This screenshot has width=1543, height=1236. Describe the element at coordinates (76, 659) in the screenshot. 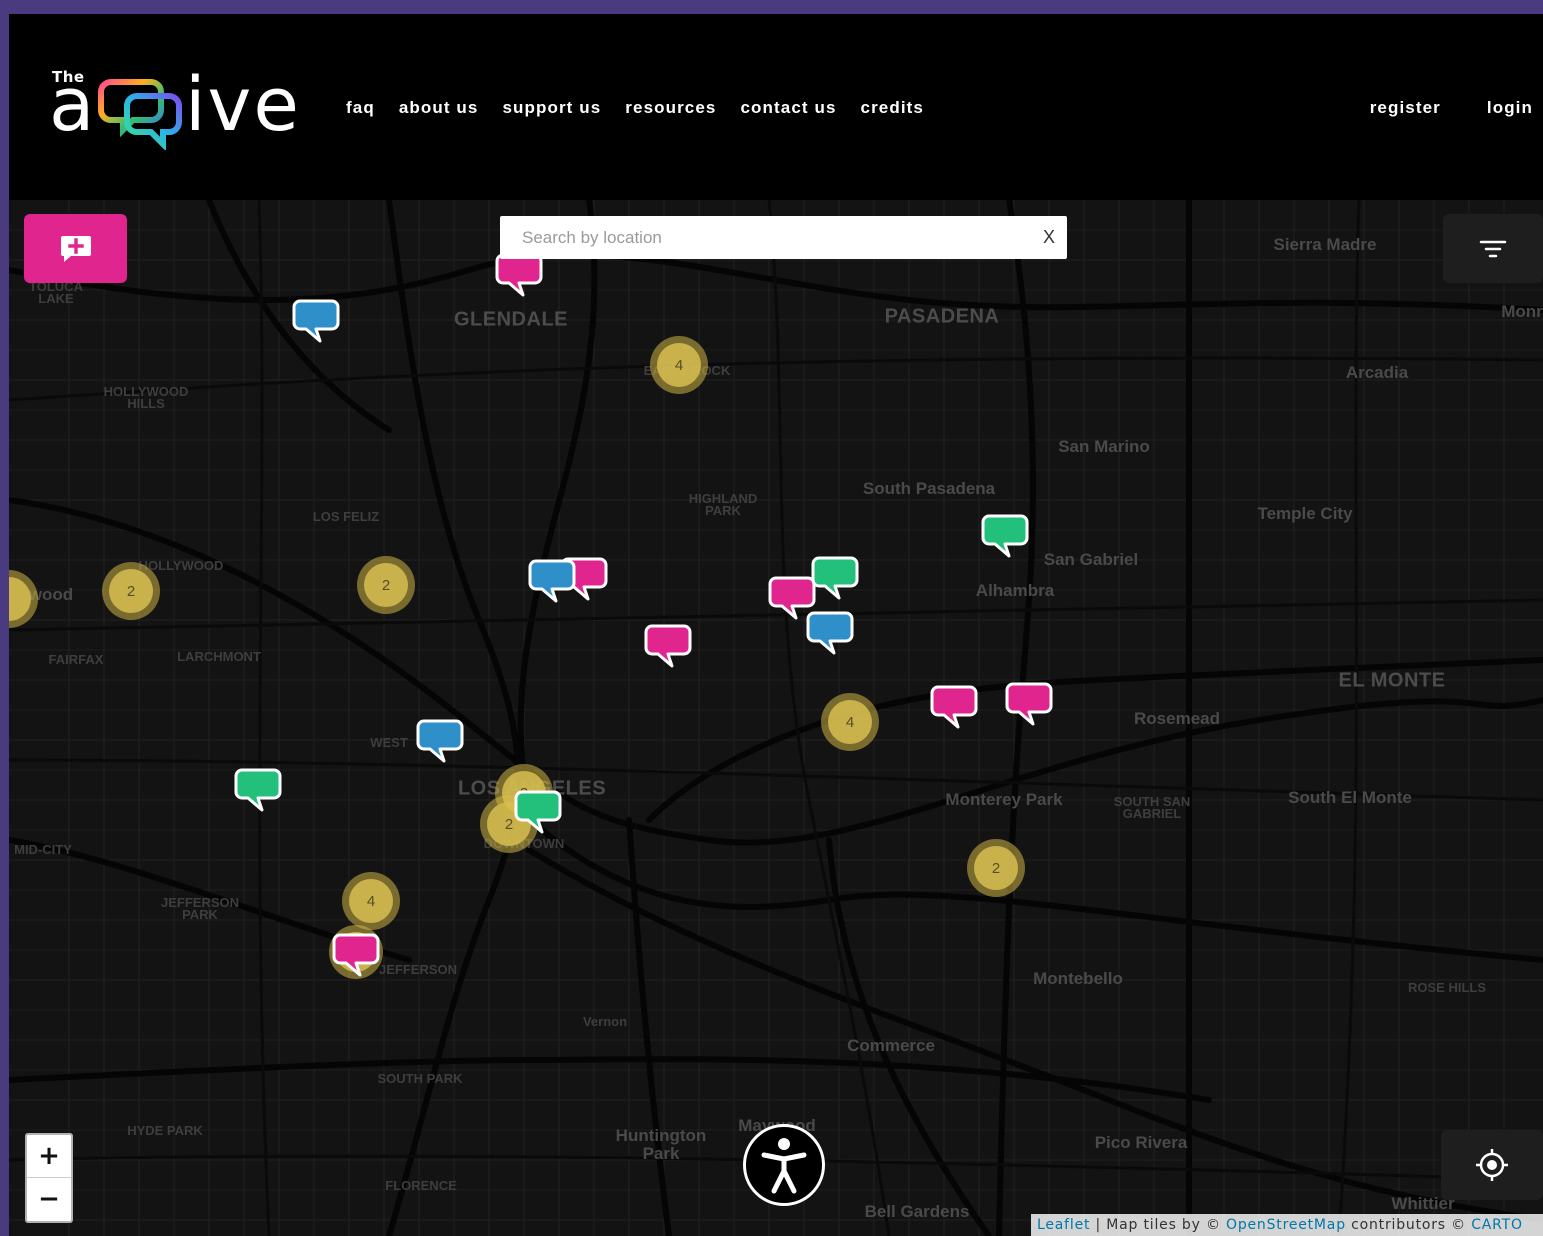

I see `place-label: FAIRFAX` at that location.